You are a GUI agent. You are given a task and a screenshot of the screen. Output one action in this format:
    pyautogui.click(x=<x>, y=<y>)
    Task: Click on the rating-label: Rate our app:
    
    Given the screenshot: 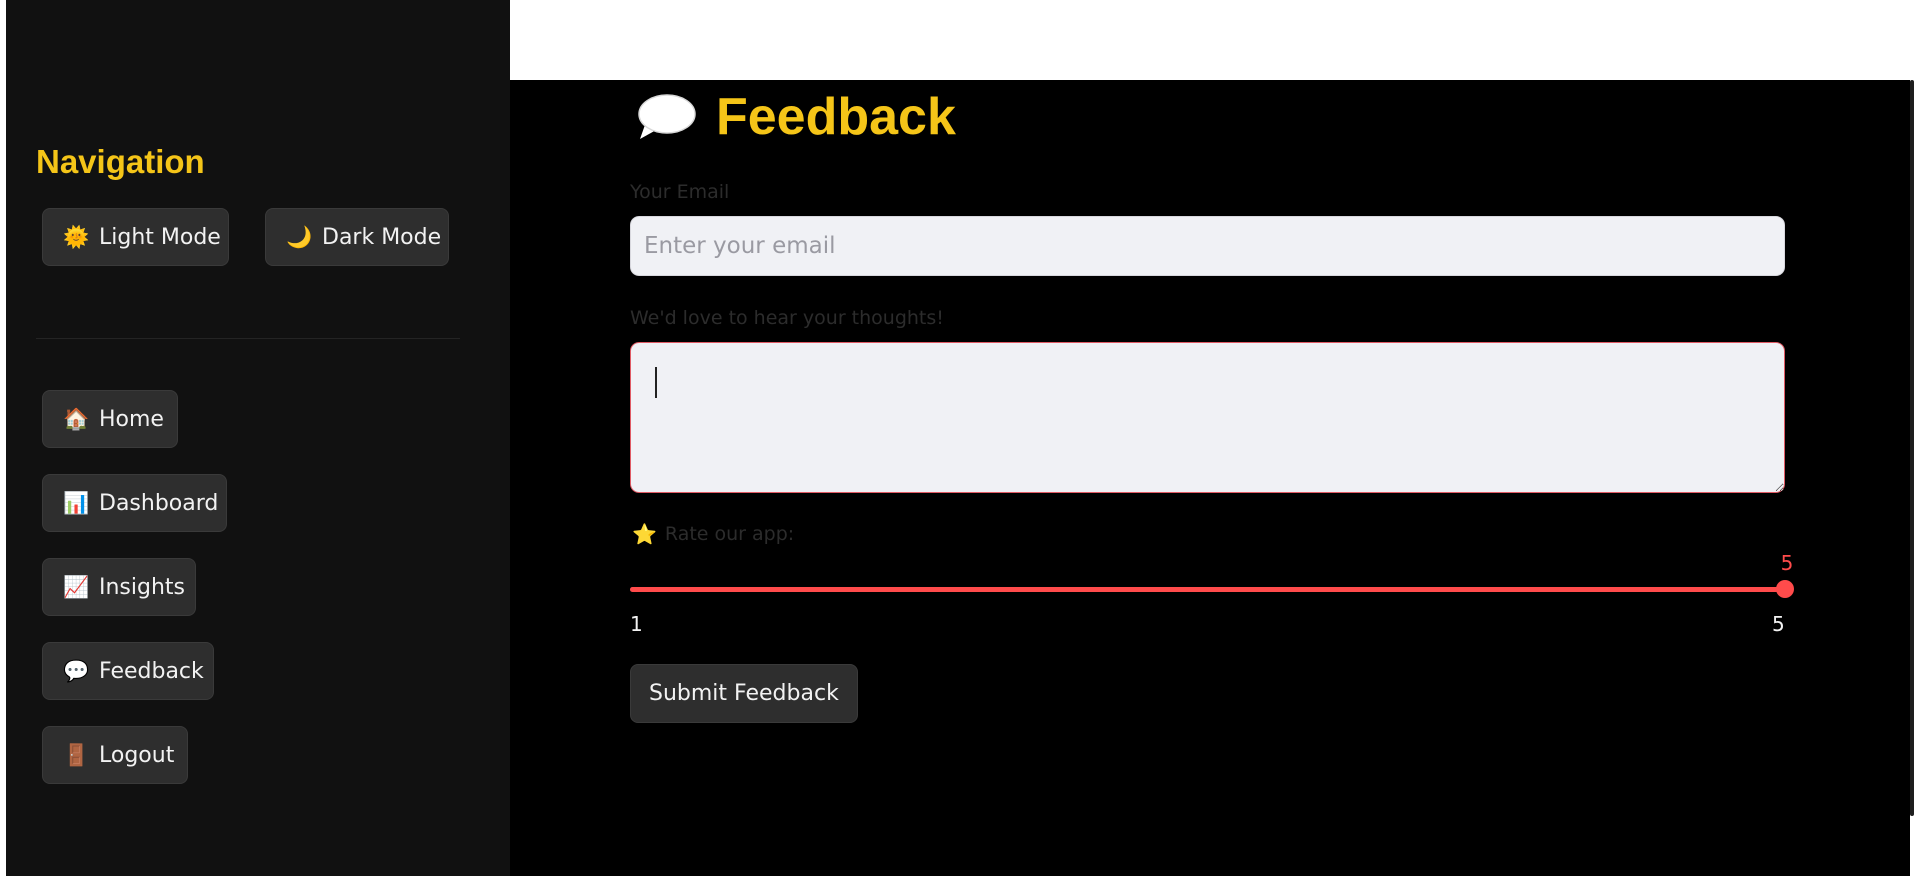 What is the action you would take?
    pyautogui.click(x=729, y=534)
    